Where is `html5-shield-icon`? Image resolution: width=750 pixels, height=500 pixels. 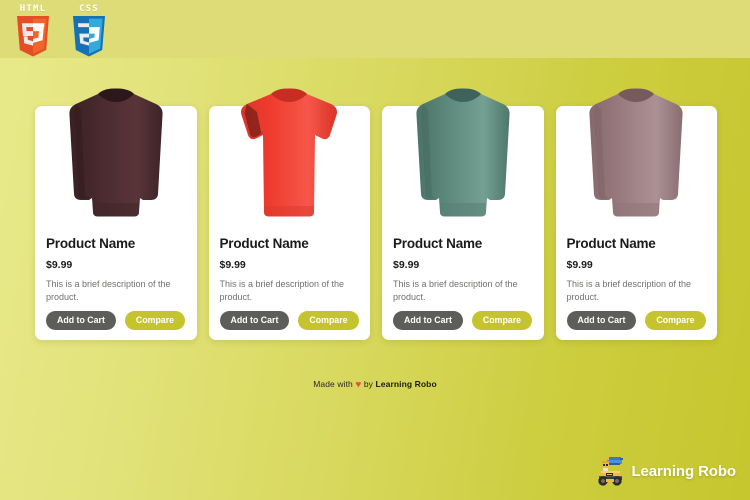 html5-shield-icon is located at coordinates (33, 36).